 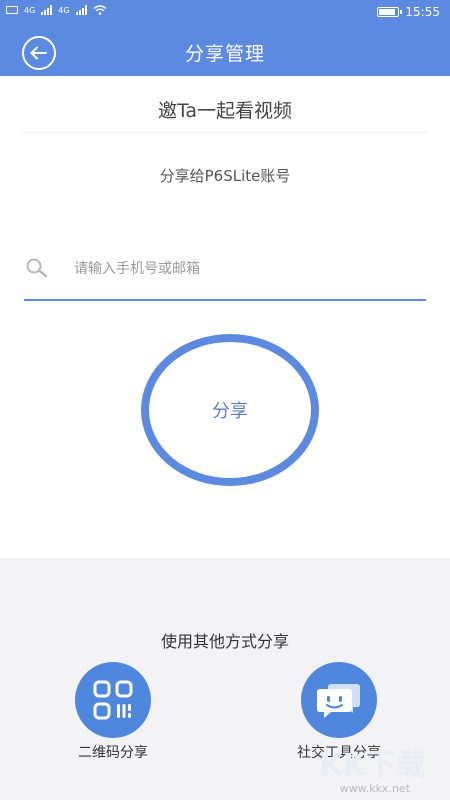 I want to click on chat-bubble-icon, so click(x=338, y=701).